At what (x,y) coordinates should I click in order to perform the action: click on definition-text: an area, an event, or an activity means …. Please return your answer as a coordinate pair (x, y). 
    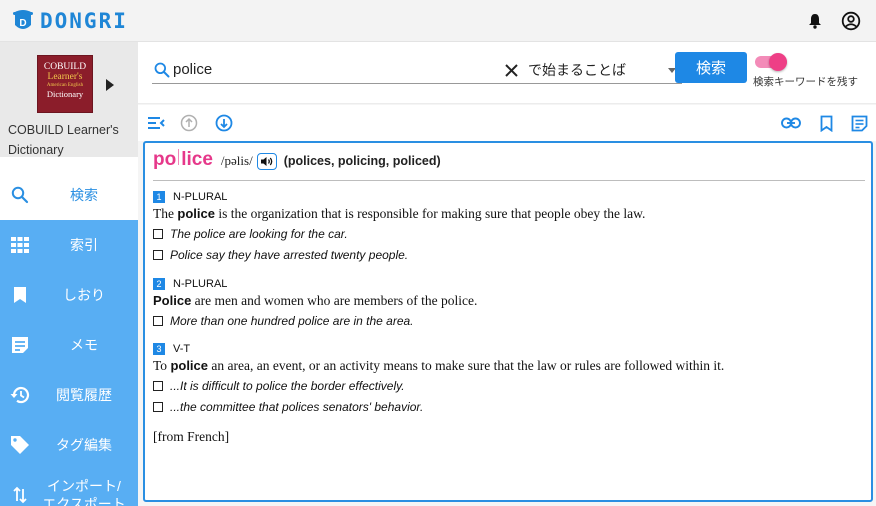
    Looking at the image, I should click on (466, 365).